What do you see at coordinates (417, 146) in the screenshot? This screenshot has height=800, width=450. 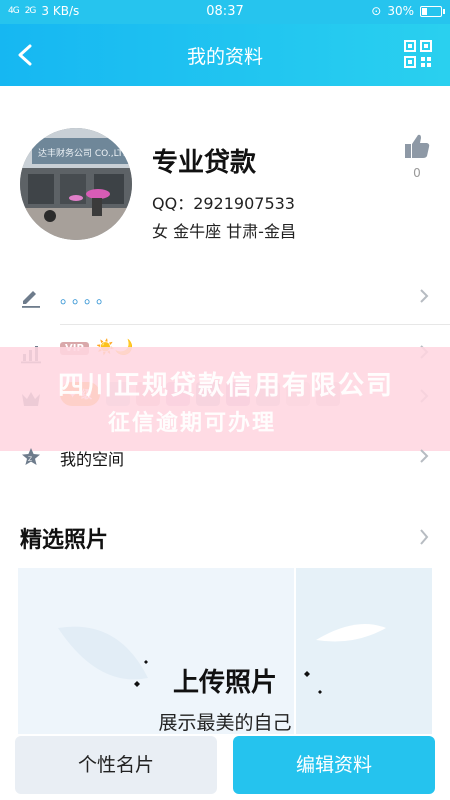 I see `thumbs-up-icon` at bounding box center [417, 146].